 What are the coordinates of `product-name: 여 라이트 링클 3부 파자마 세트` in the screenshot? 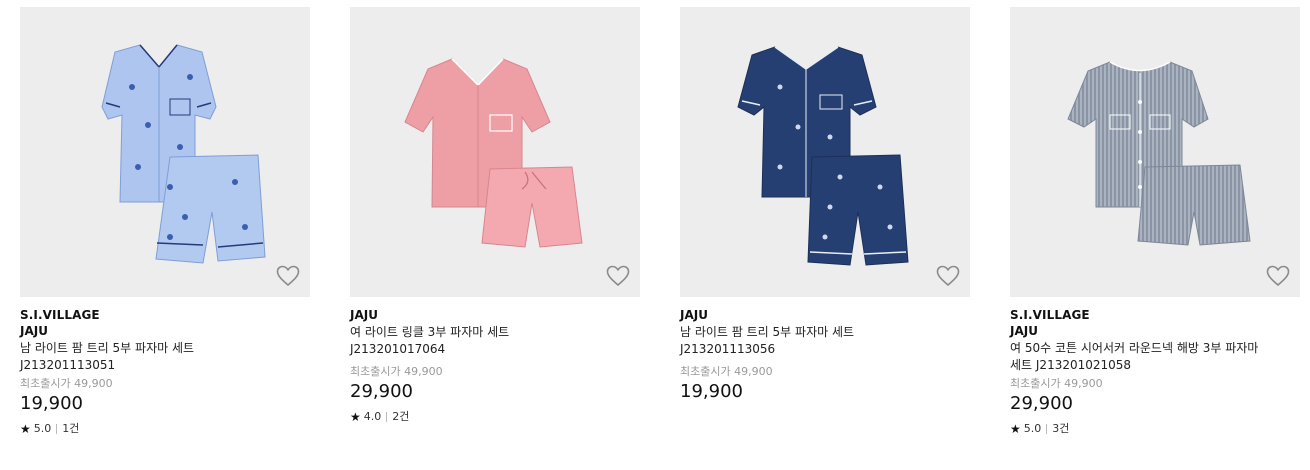 It's located at (495, 332).